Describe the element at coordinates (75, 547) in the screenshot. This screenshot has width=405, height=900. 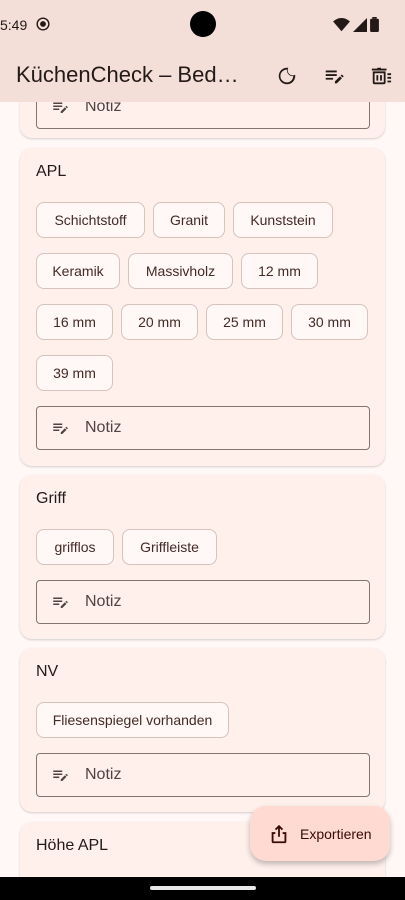
I see `chip-grifflos: grifflos` at that location.